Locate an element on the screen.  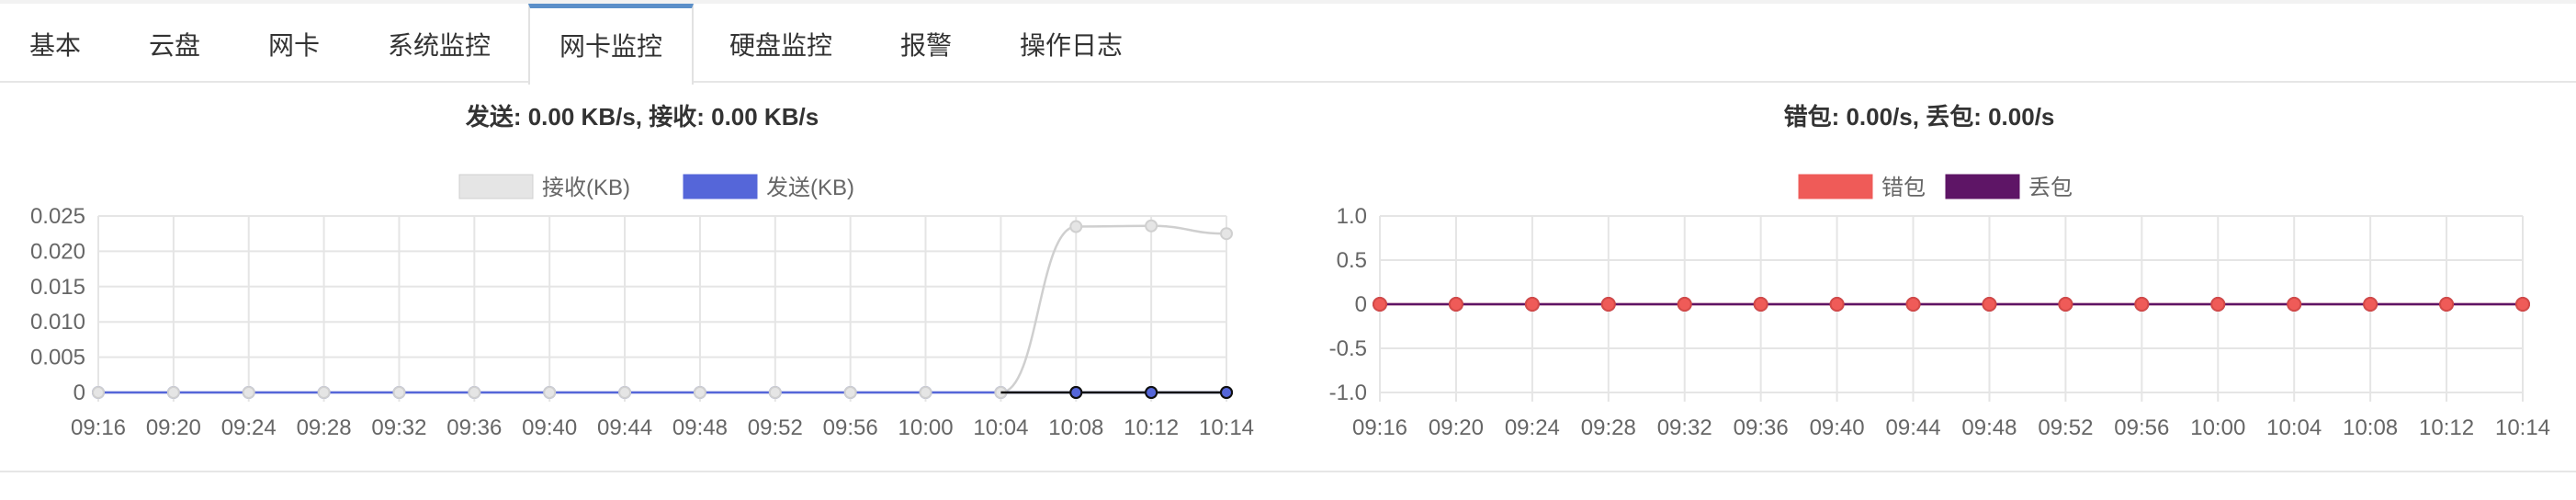
y-tick-label: 0.020 is located at coordinates (57, 251).